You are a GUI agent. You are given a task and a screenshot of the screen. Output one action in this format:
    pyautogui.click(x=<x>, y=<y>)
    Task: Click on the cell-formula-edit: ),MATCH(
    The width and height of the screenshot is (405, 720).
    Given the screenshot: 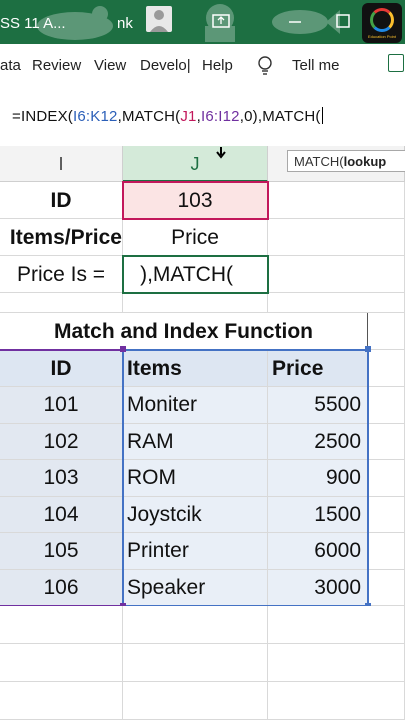 What is the action you would take?
    pyautogui.click(x=195, y=274)
    